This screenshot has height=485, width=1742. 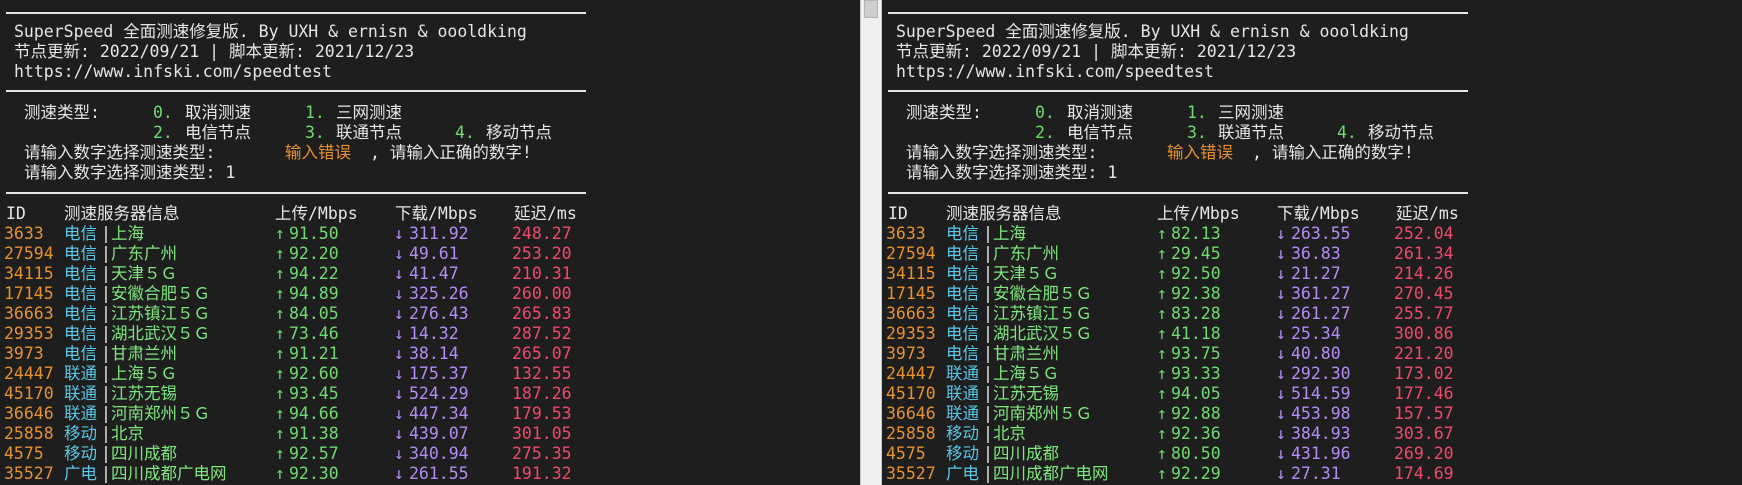 I want to click on row-download: 325.26, so click(x=439, y=293).